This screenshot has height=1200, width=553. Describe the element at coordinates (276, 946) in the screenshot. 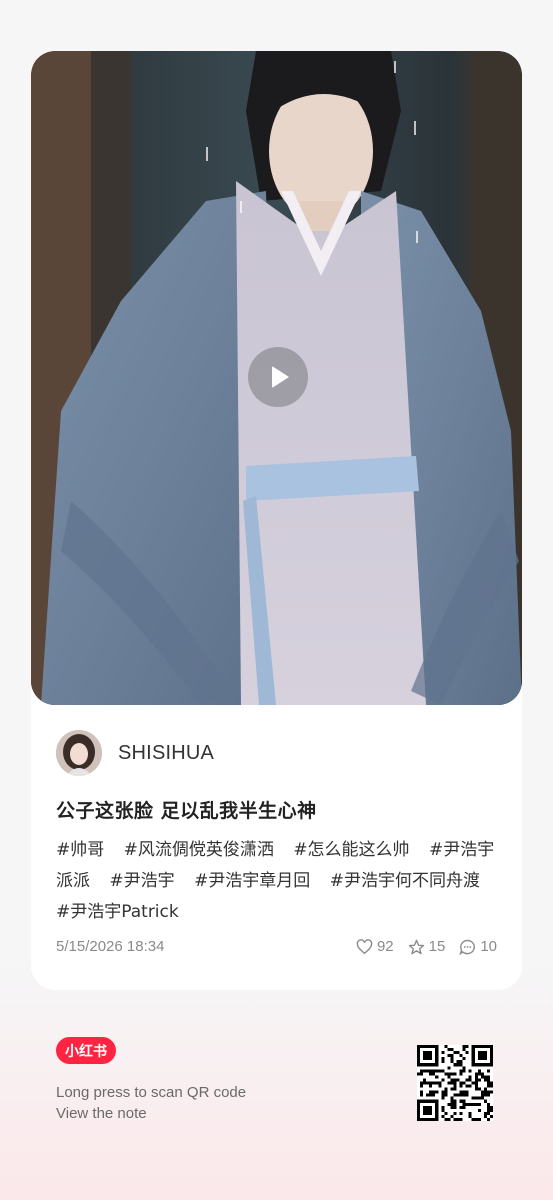

I see `note-meta: 5/15/2026 18:34 92 15 10` at that location.